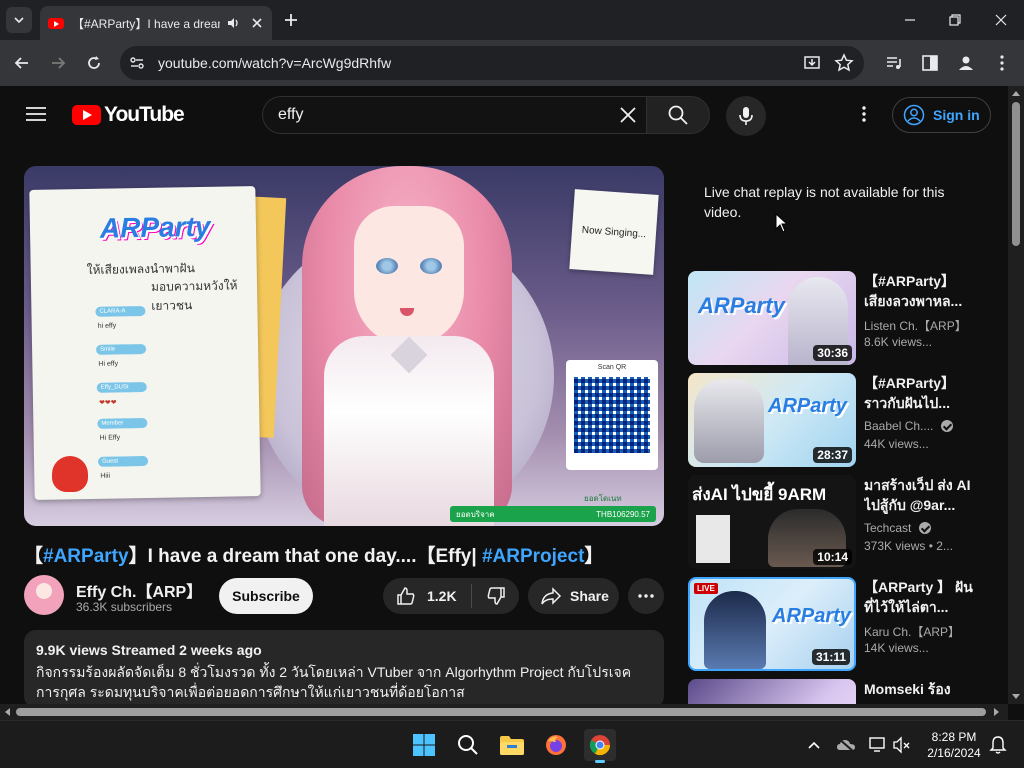 This screenshot has height=768, width=1024. I want to click on bookmark-star-icon, so click(844, 63).